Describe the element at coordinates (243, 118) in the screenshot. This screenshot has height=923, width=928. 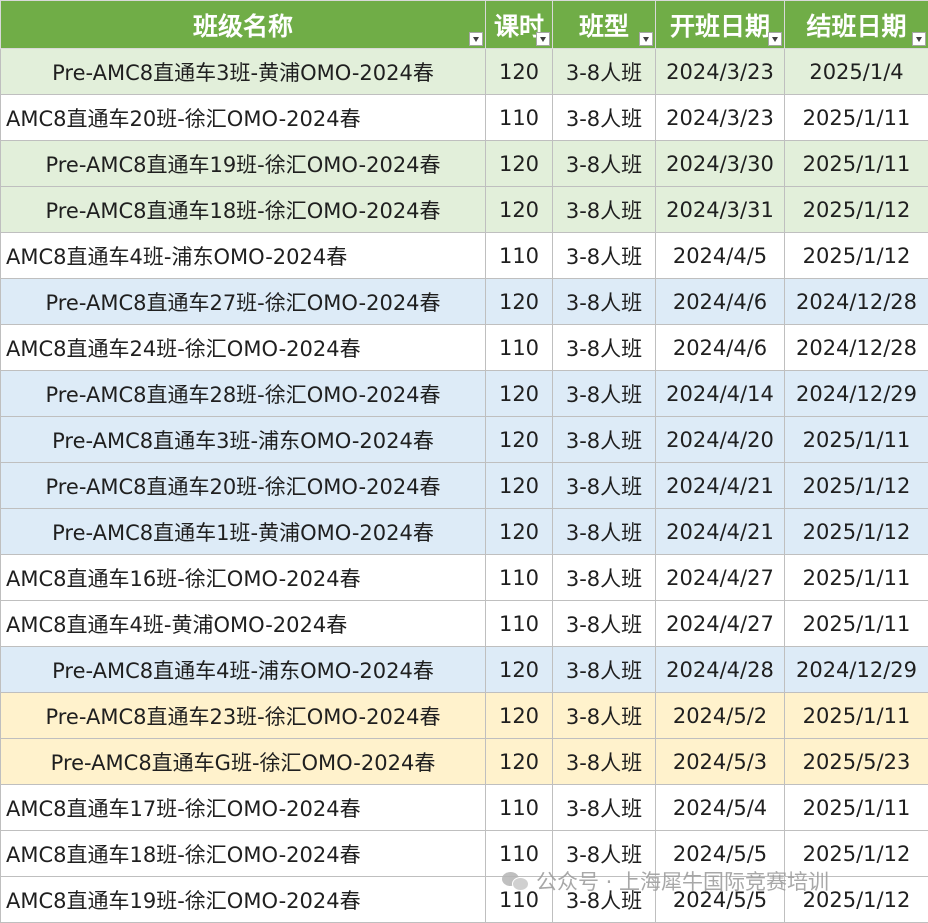
I see `cell-class-name: AMC8直通车20班-徐汇OMO-2024春` at that location.